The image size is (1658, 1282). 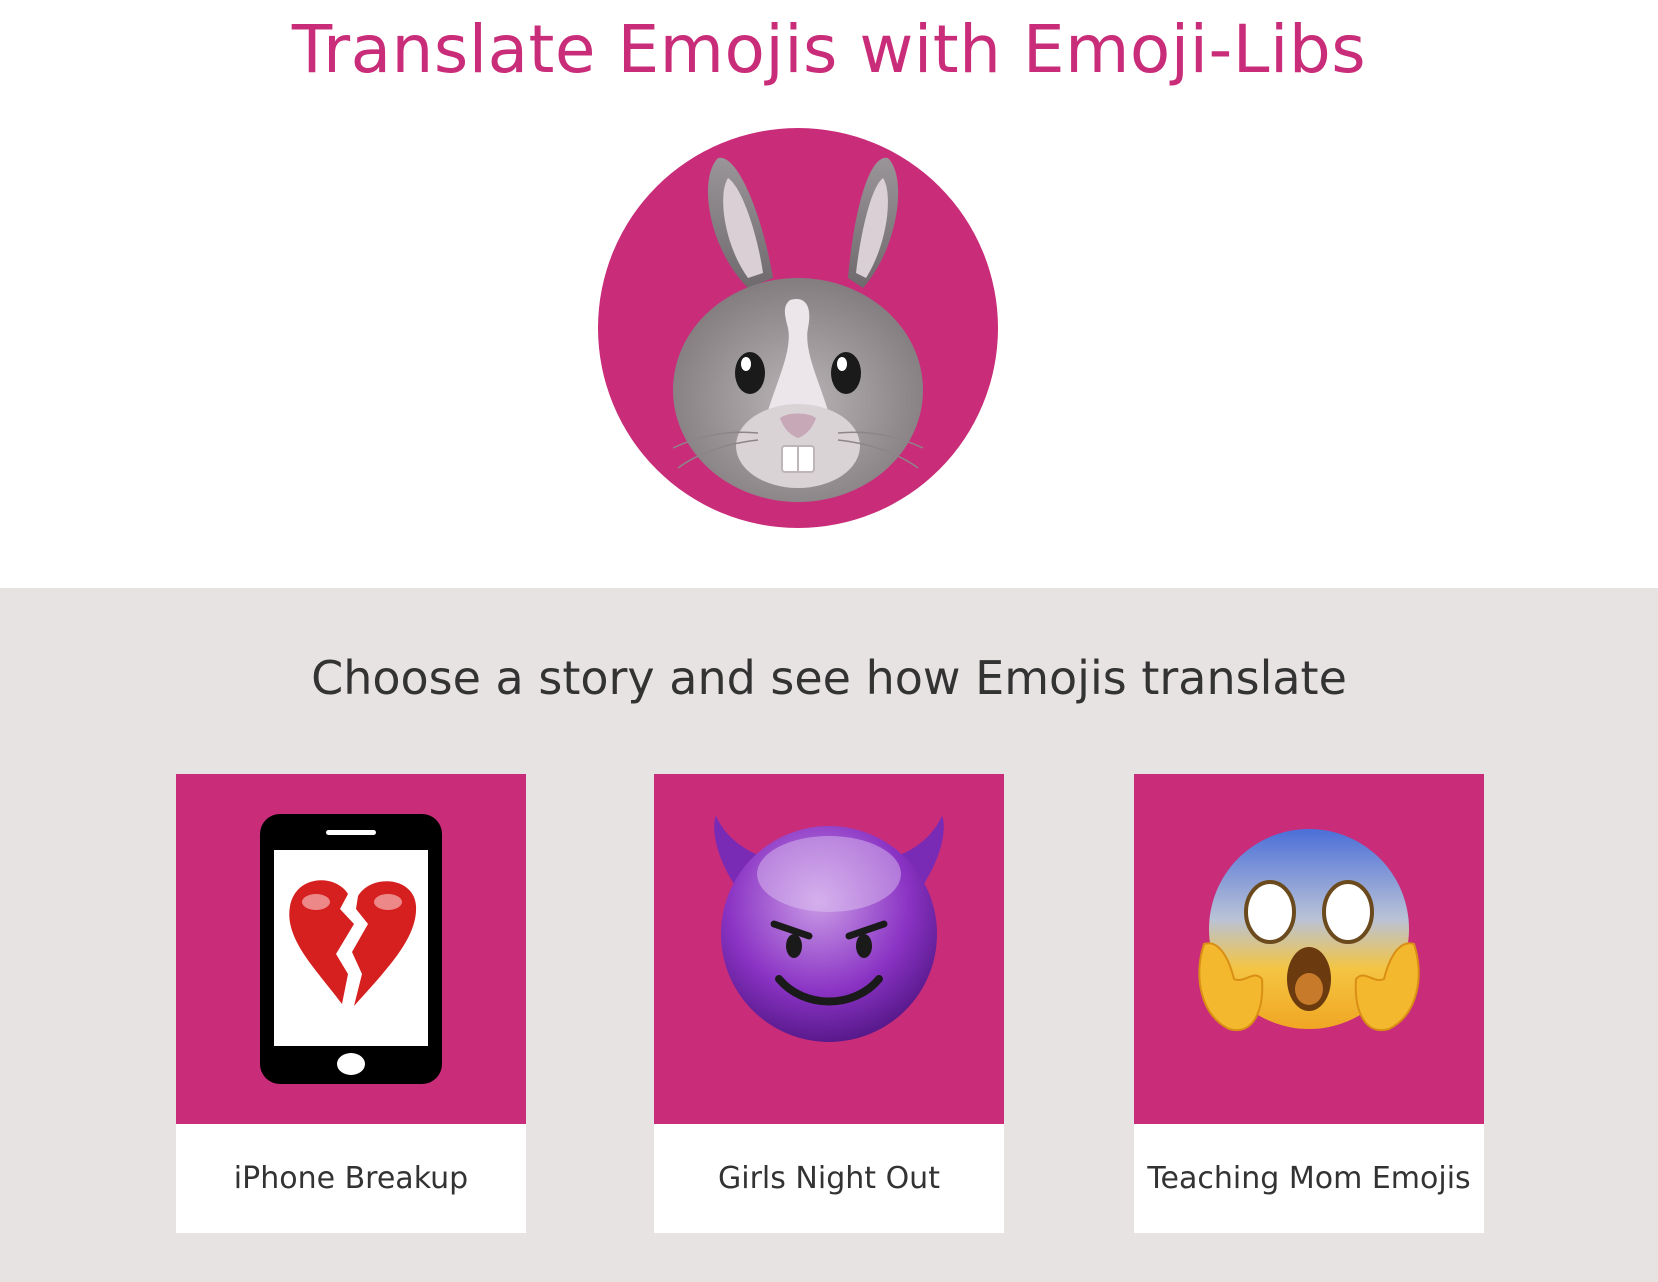 I want to click on story-card-girls-night-out: Girls Night Out, so click(x=829, y=1003).